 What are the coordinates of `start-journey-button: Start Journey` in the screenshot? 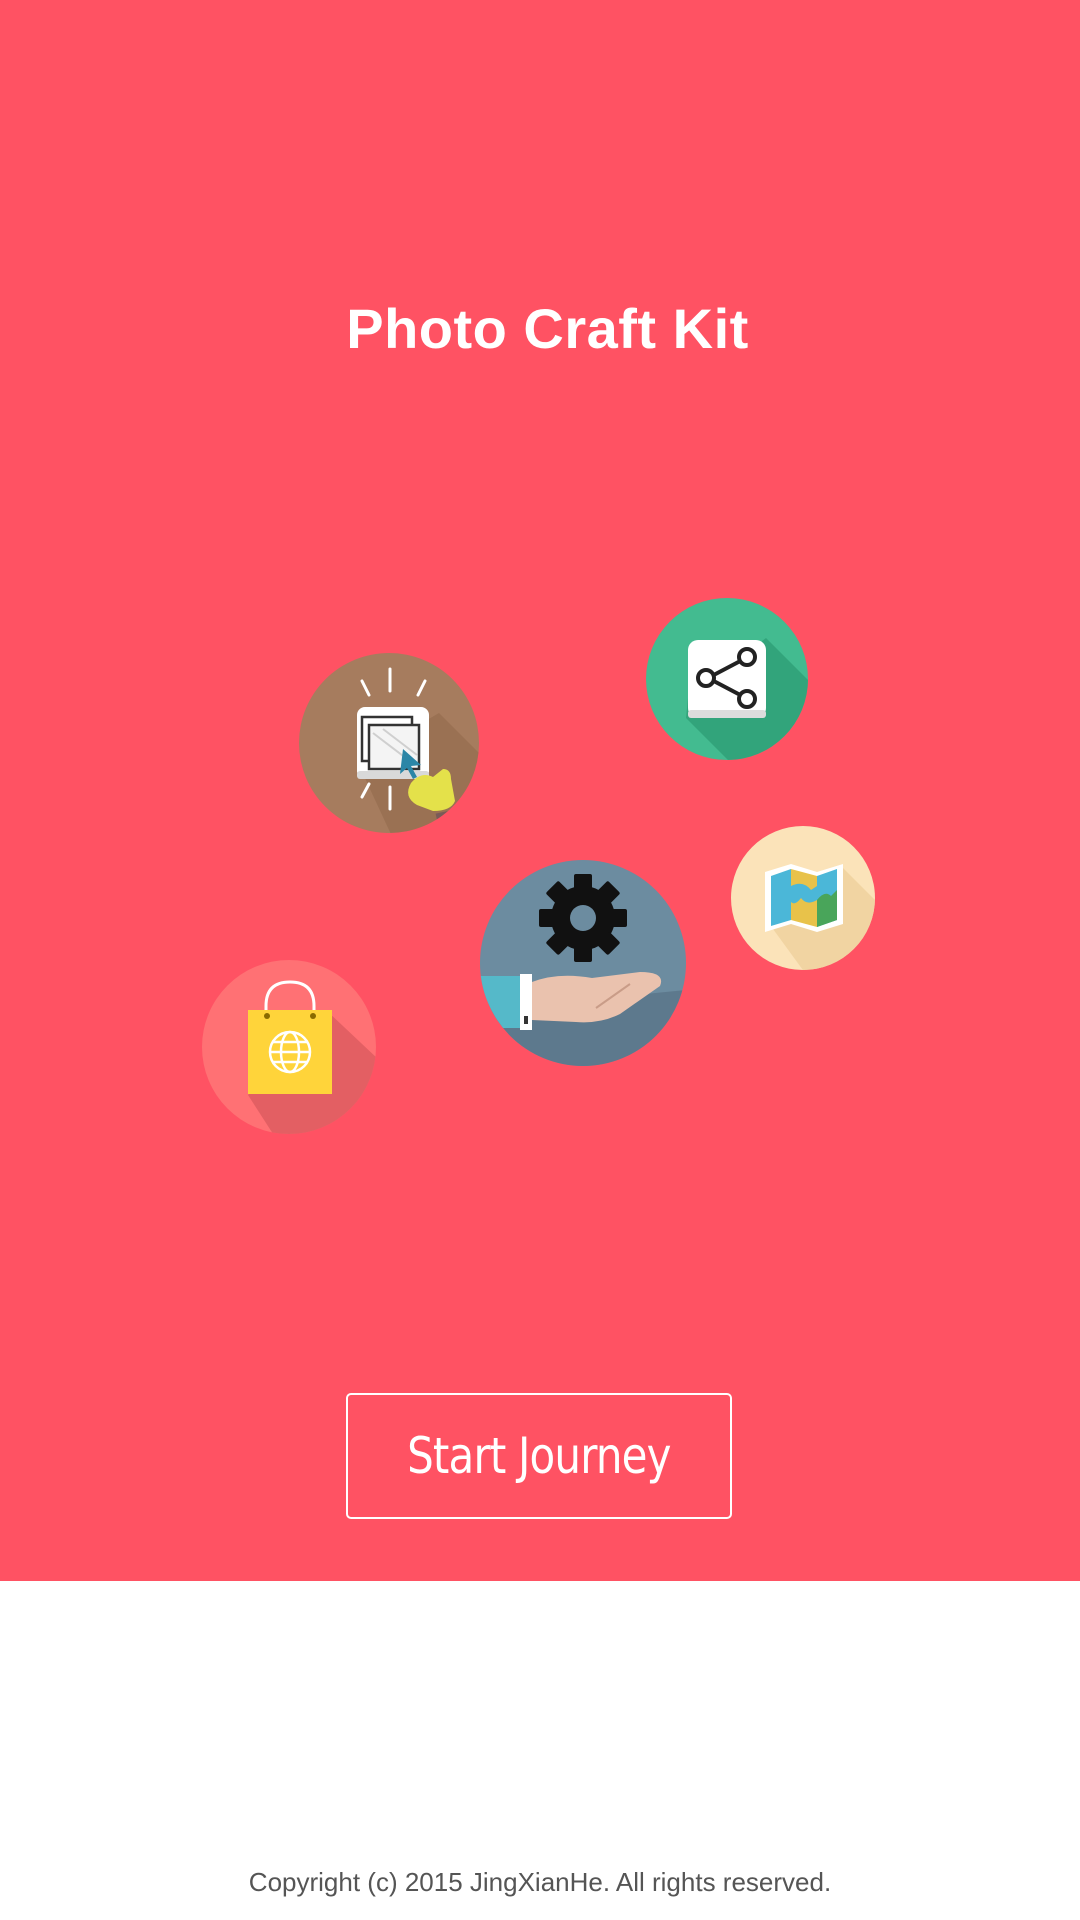 It's located at (539, 1456).